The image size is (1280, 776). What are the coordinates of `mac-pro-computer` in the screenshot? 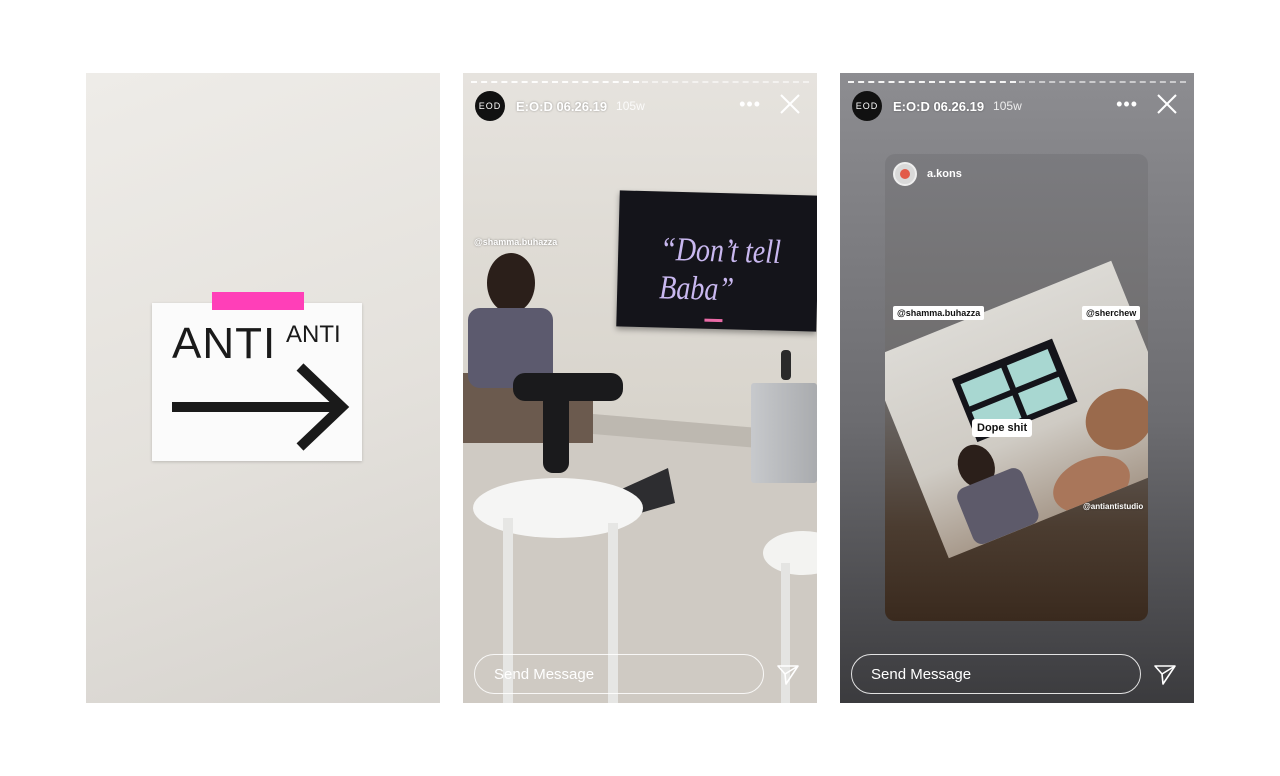 It's located at (784, 433).